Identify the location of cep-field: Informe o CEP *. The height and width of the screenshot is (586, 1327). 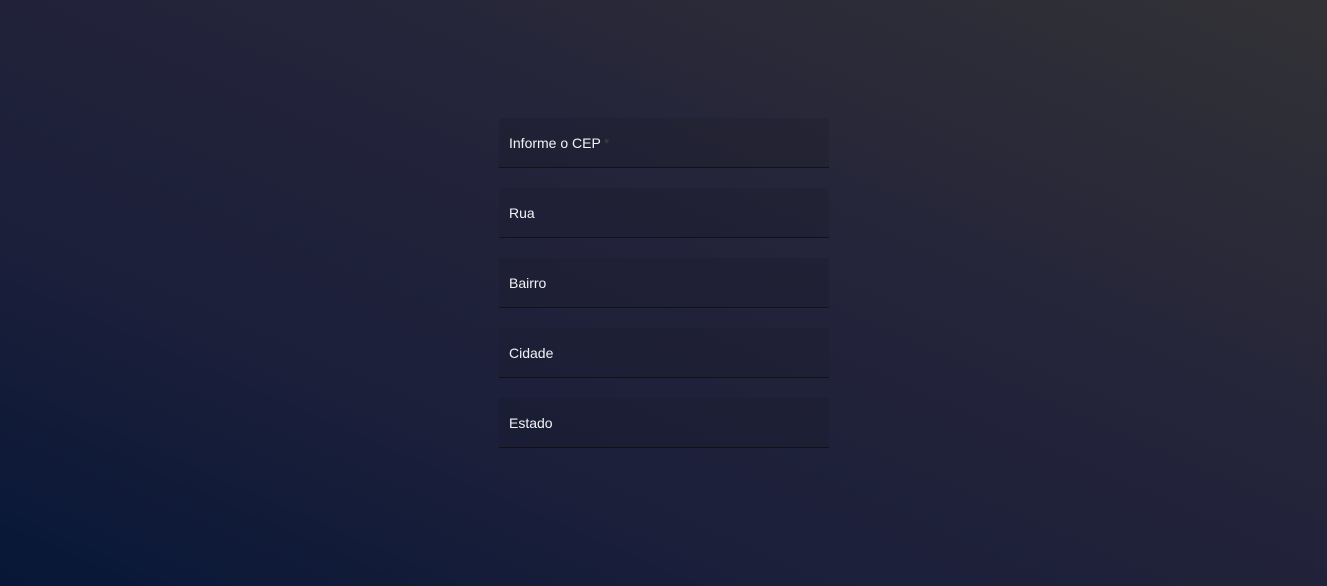
(664, 143).